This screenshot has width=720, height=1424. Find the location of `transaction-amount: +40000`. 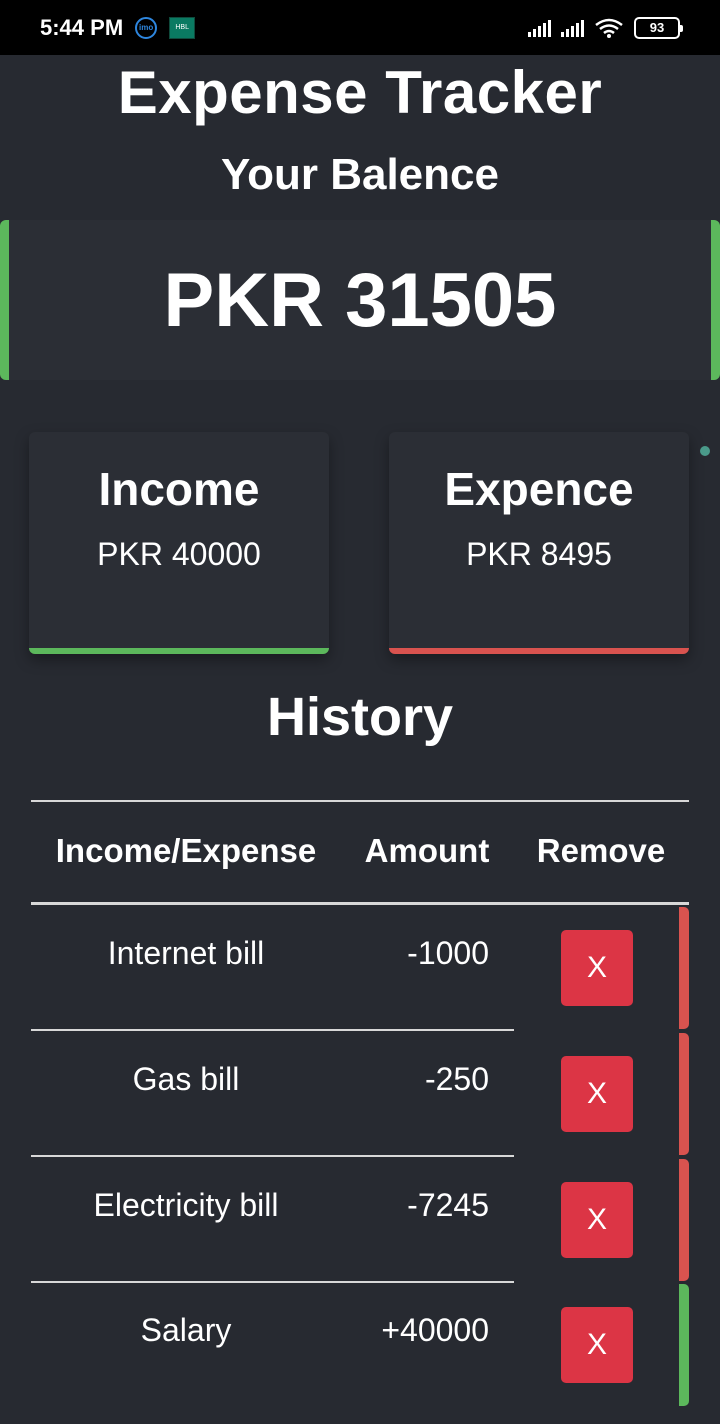

transaction-amount: +40000 is located at coordinates (435, 1330).